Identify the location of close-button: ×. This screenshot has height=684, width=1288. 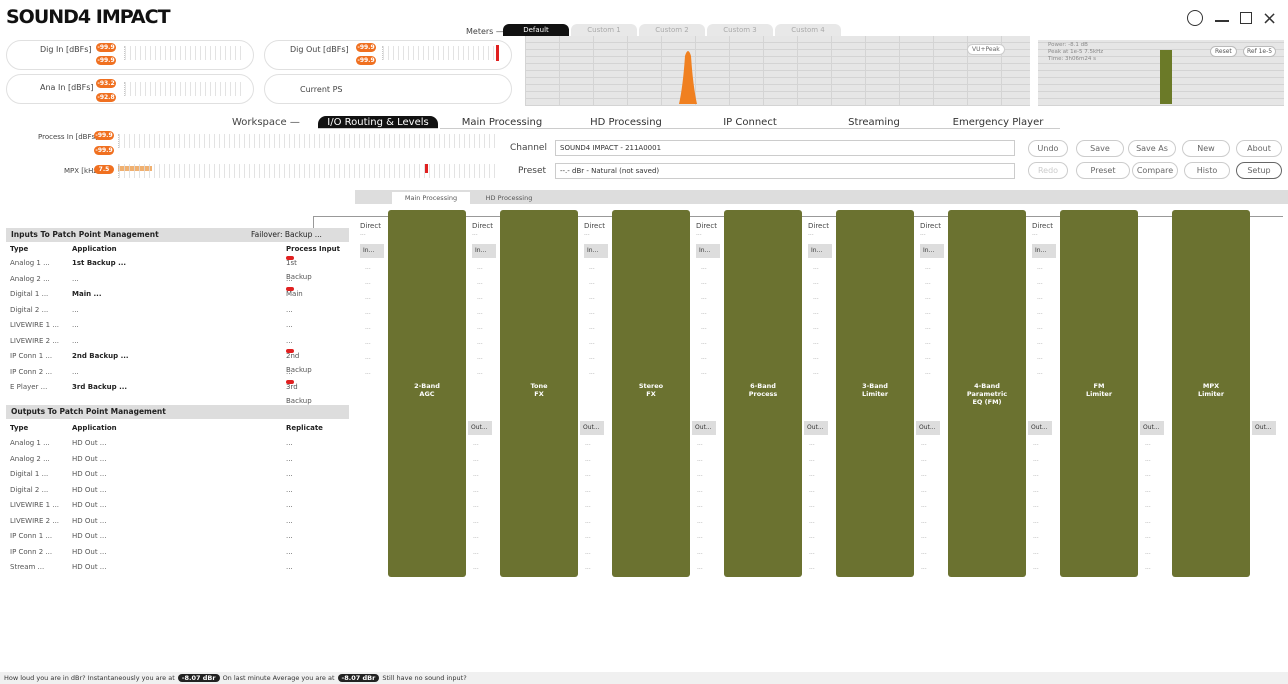
(1269, 18).